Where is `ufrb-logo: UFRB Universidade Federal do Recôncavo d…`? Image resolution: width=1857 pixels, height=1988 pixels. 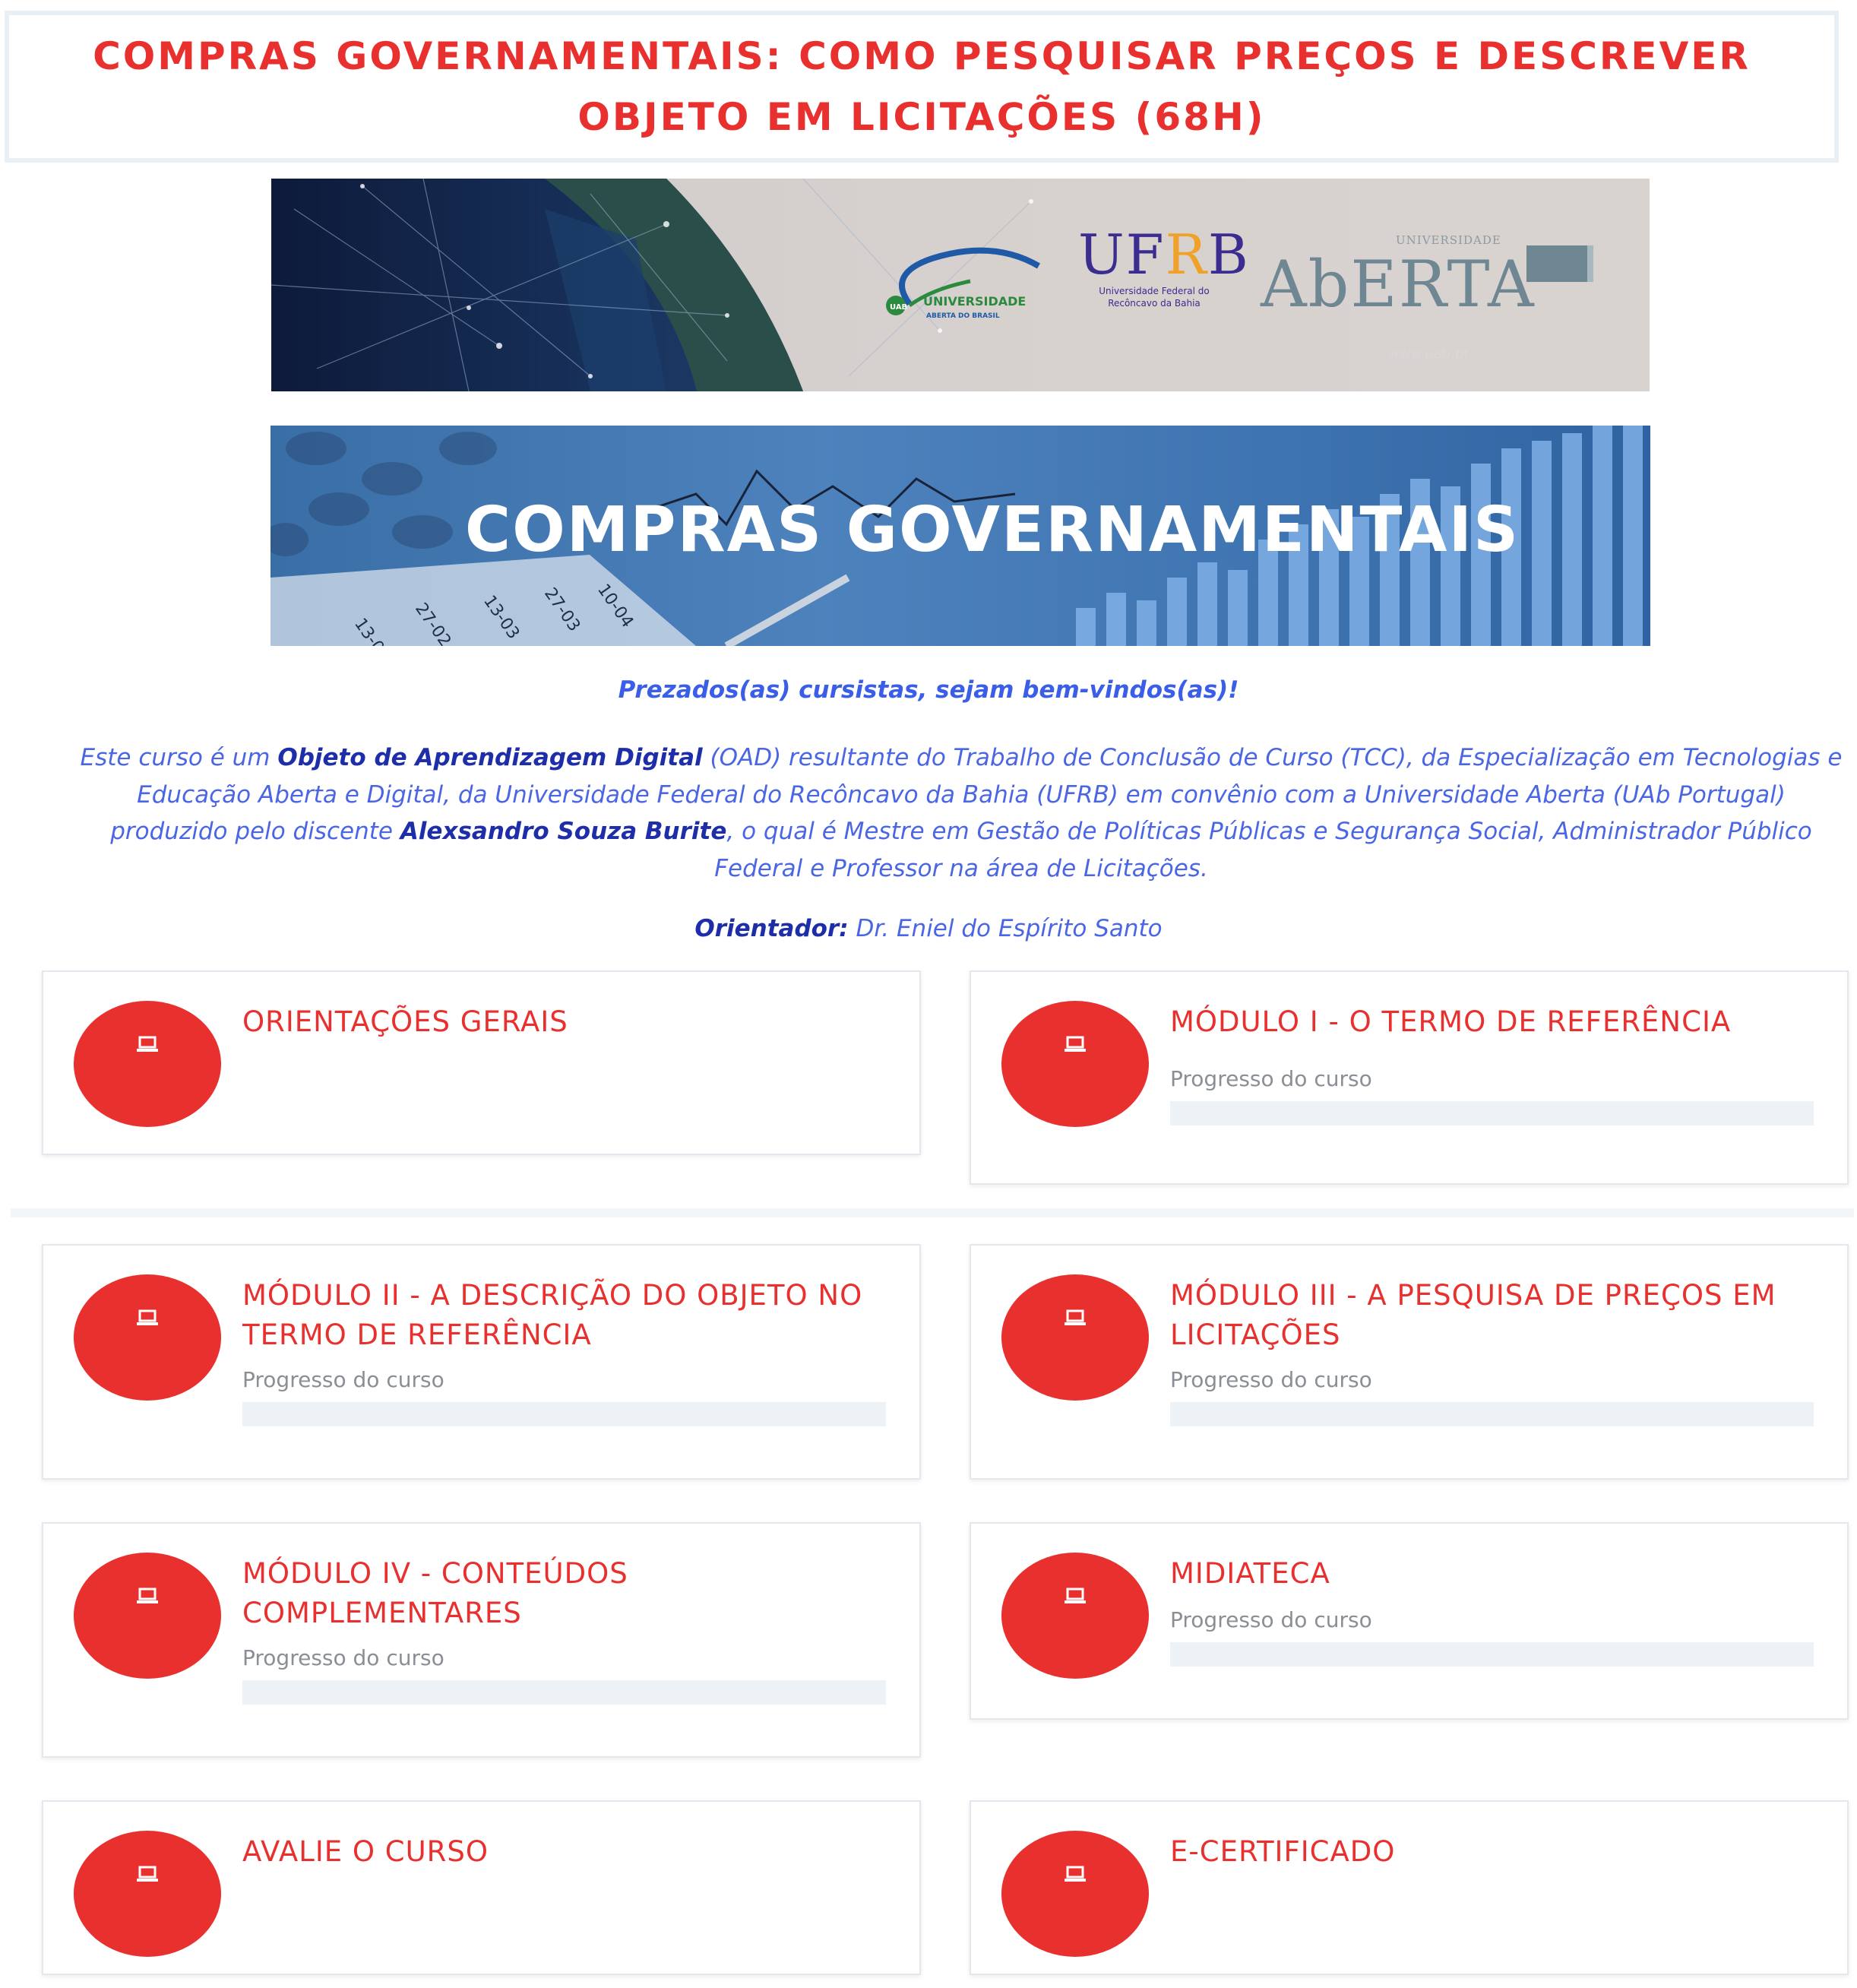 ufrb-logo: UFRB Universidade Federal do Recôncavo d… is located at coordinates (1163, 266).